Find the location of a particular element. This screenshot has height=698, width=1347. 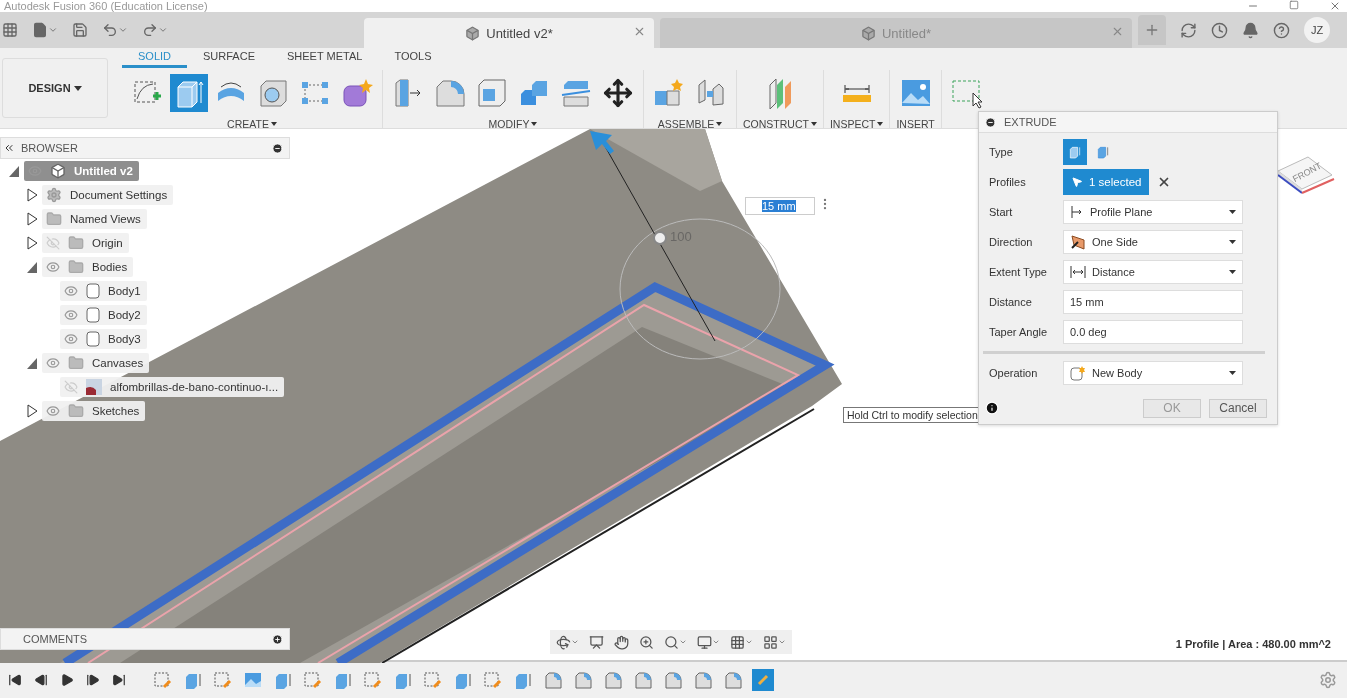

dropdown: One Side is located at coordinates (1153, 242).